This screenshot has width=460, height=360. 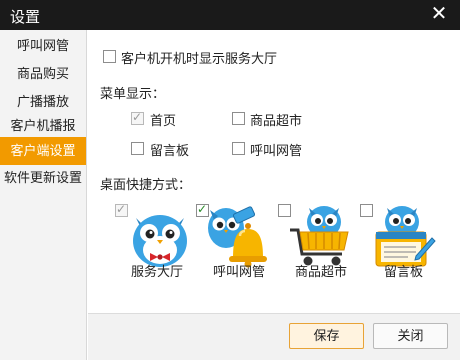 What do you see at coordinates (109, 56) in the screenshot?
I see `startup-show-hall-checkbox` at bounding box center [109, 56].